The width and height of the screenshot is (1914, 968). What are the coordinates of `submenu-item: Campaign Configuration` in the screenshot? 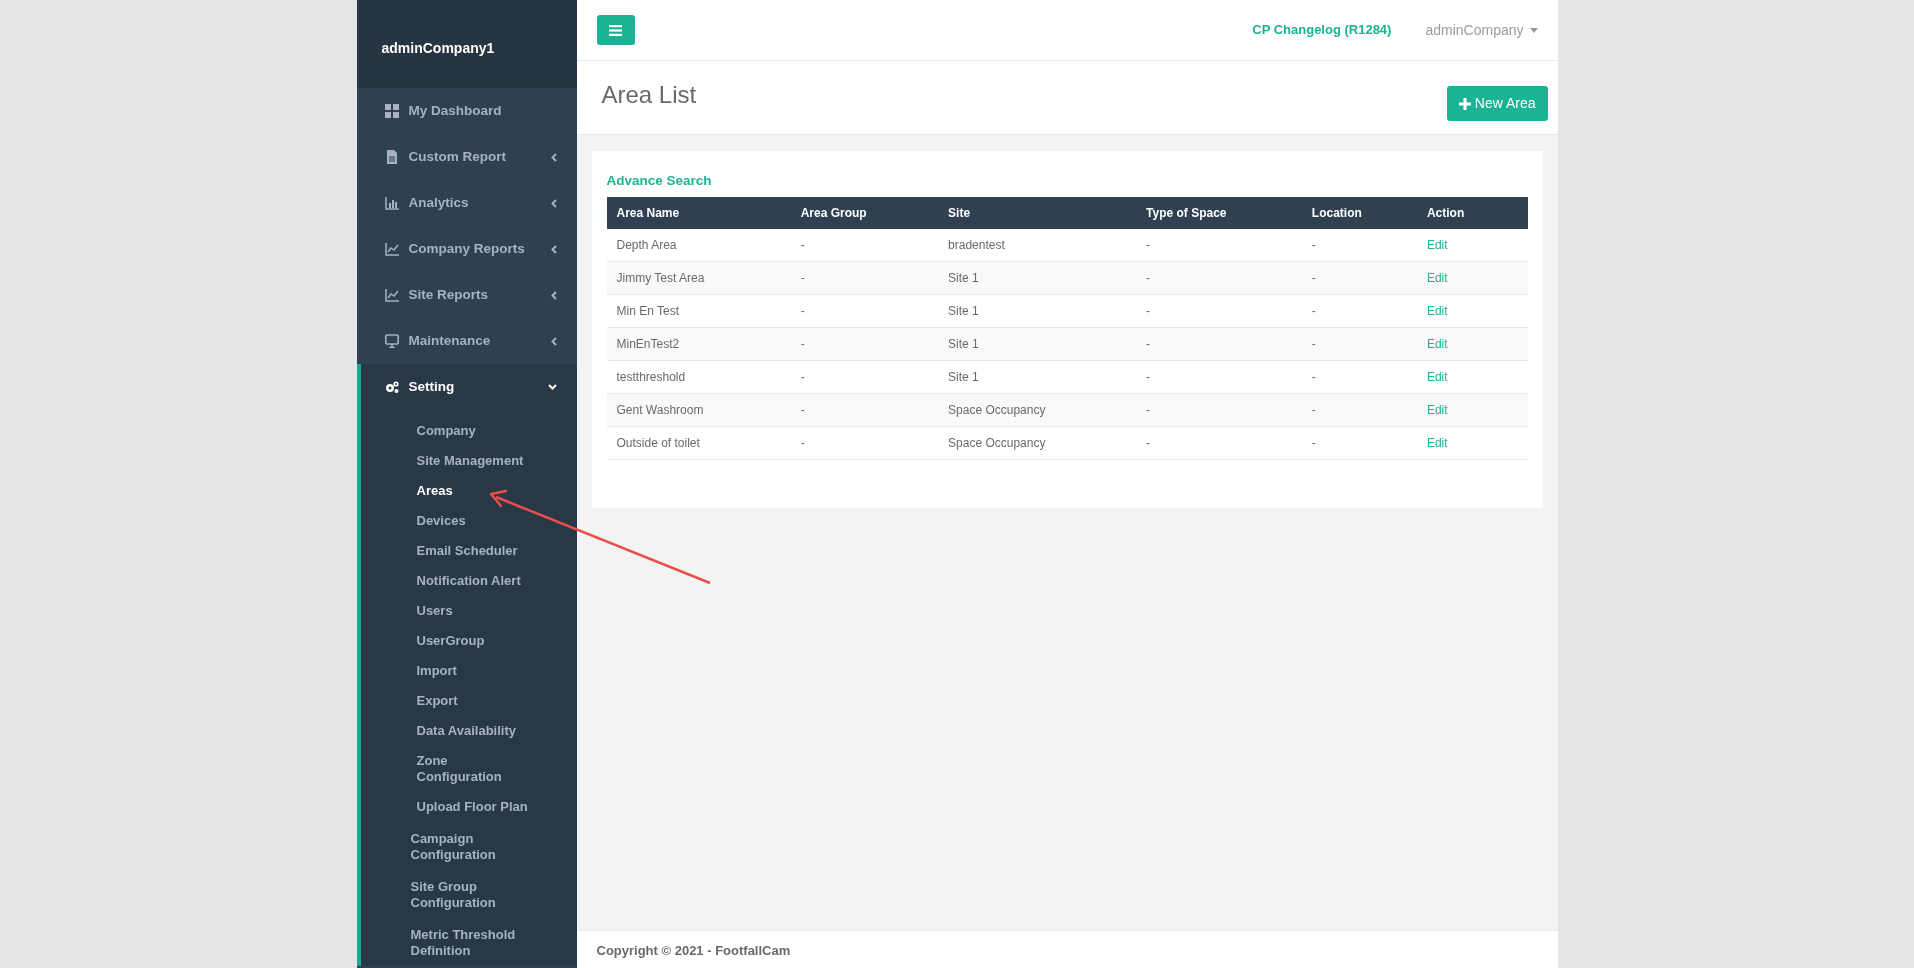 It's located at (455, 846).